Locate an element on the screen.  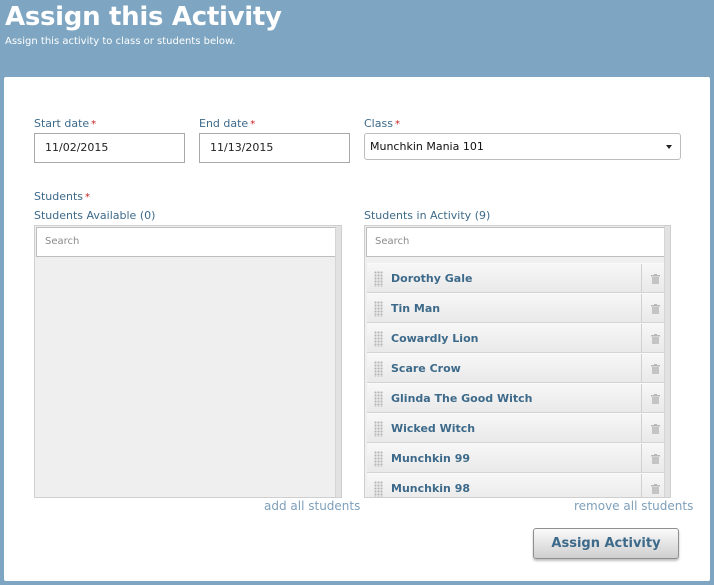
class-label: Class * is located at coordinates (382, 123).